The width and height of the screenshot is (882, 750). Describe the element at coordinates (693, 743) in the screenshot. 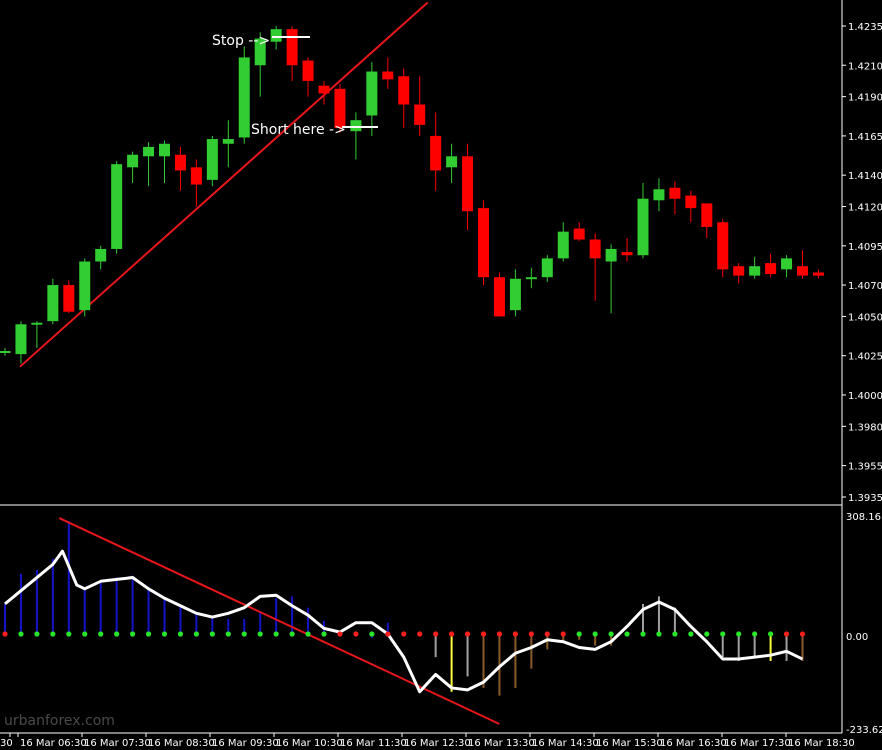

I see `time-label: 16 Mar 16:30` at that location.